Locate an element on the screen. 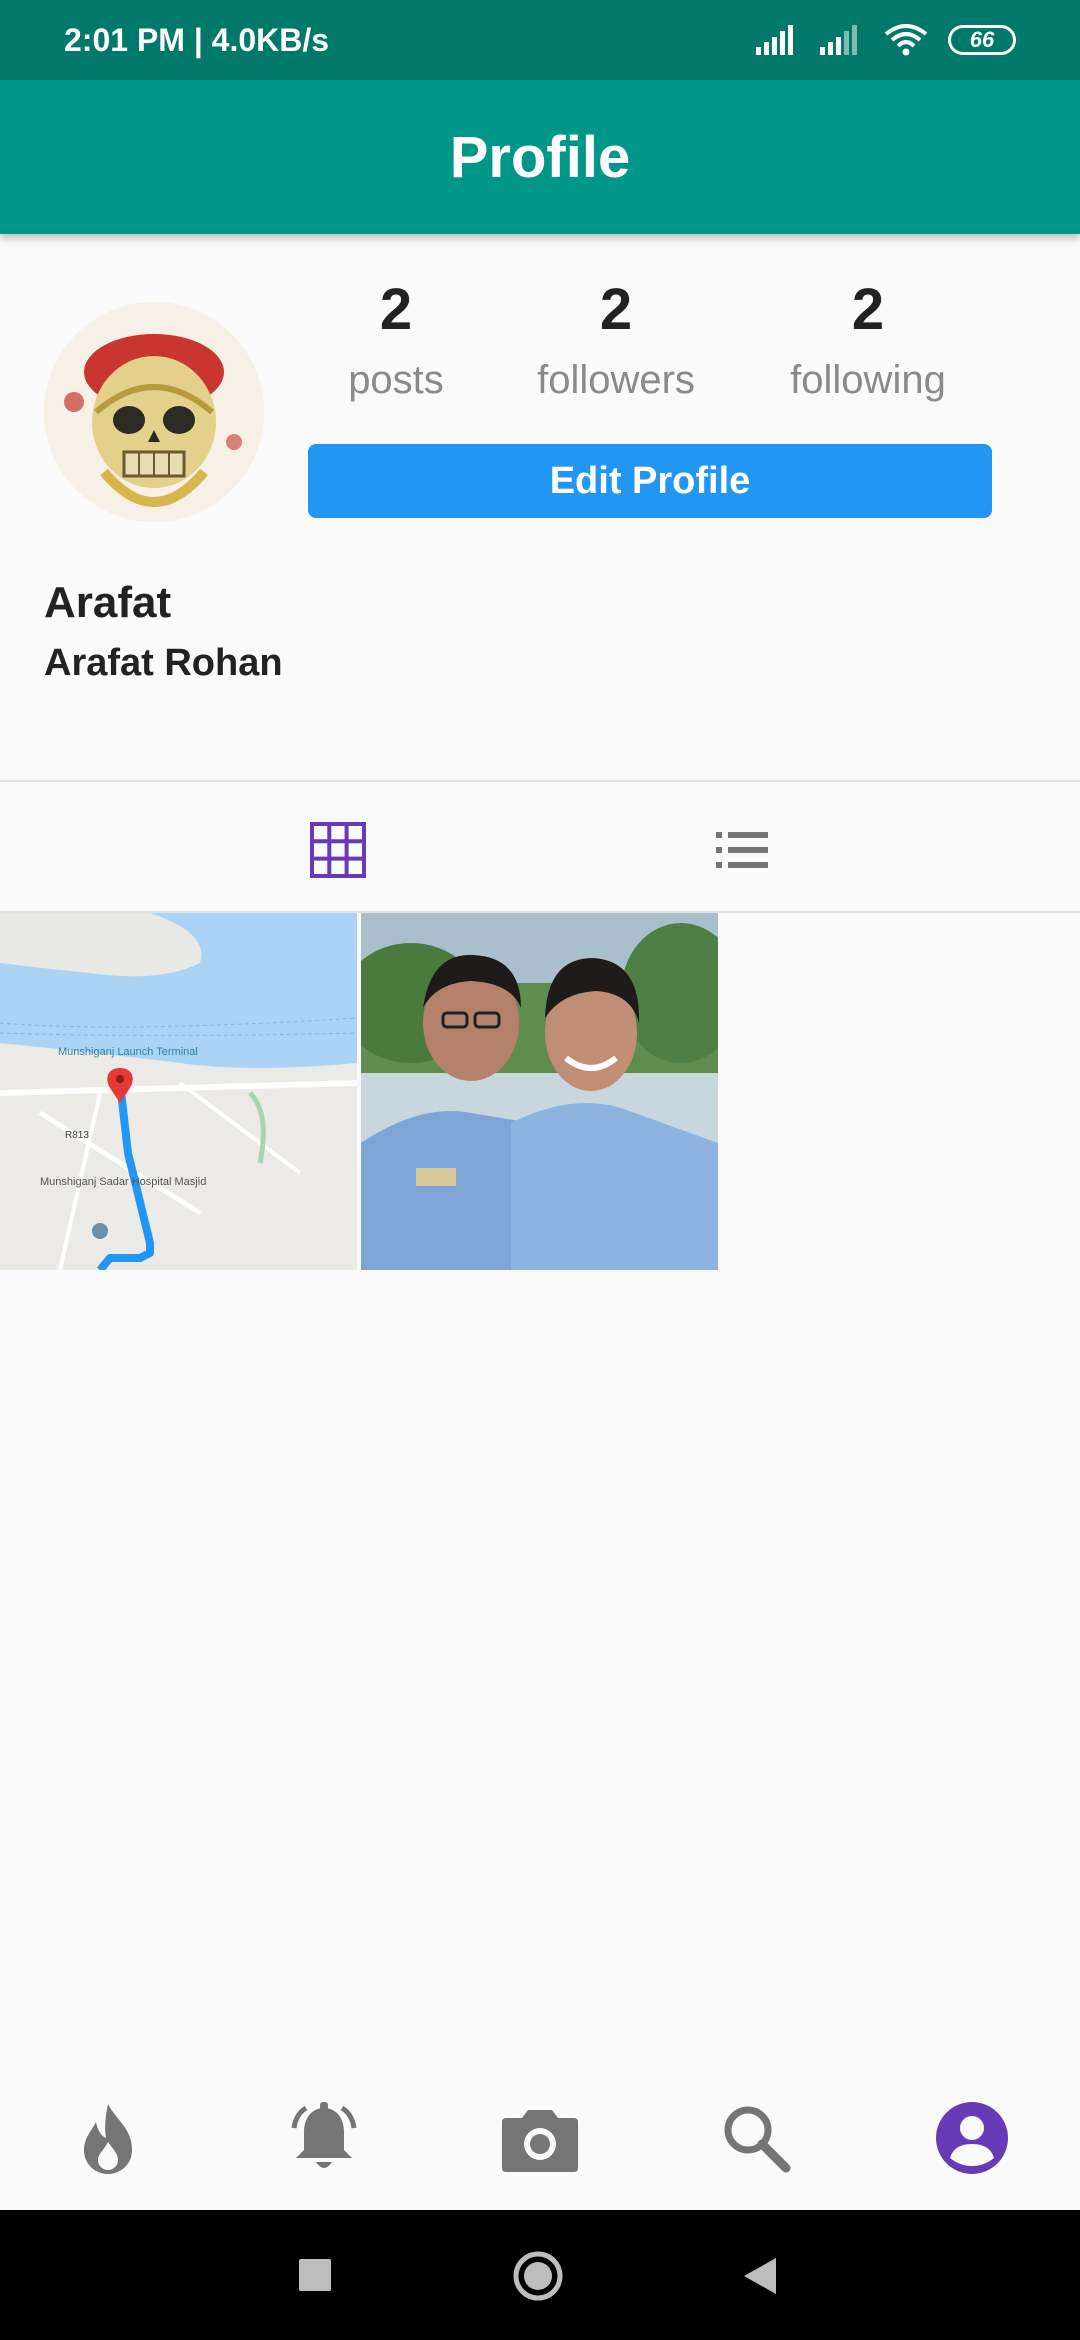  map-label-road: R813 is located at coordinates (77, 1135).